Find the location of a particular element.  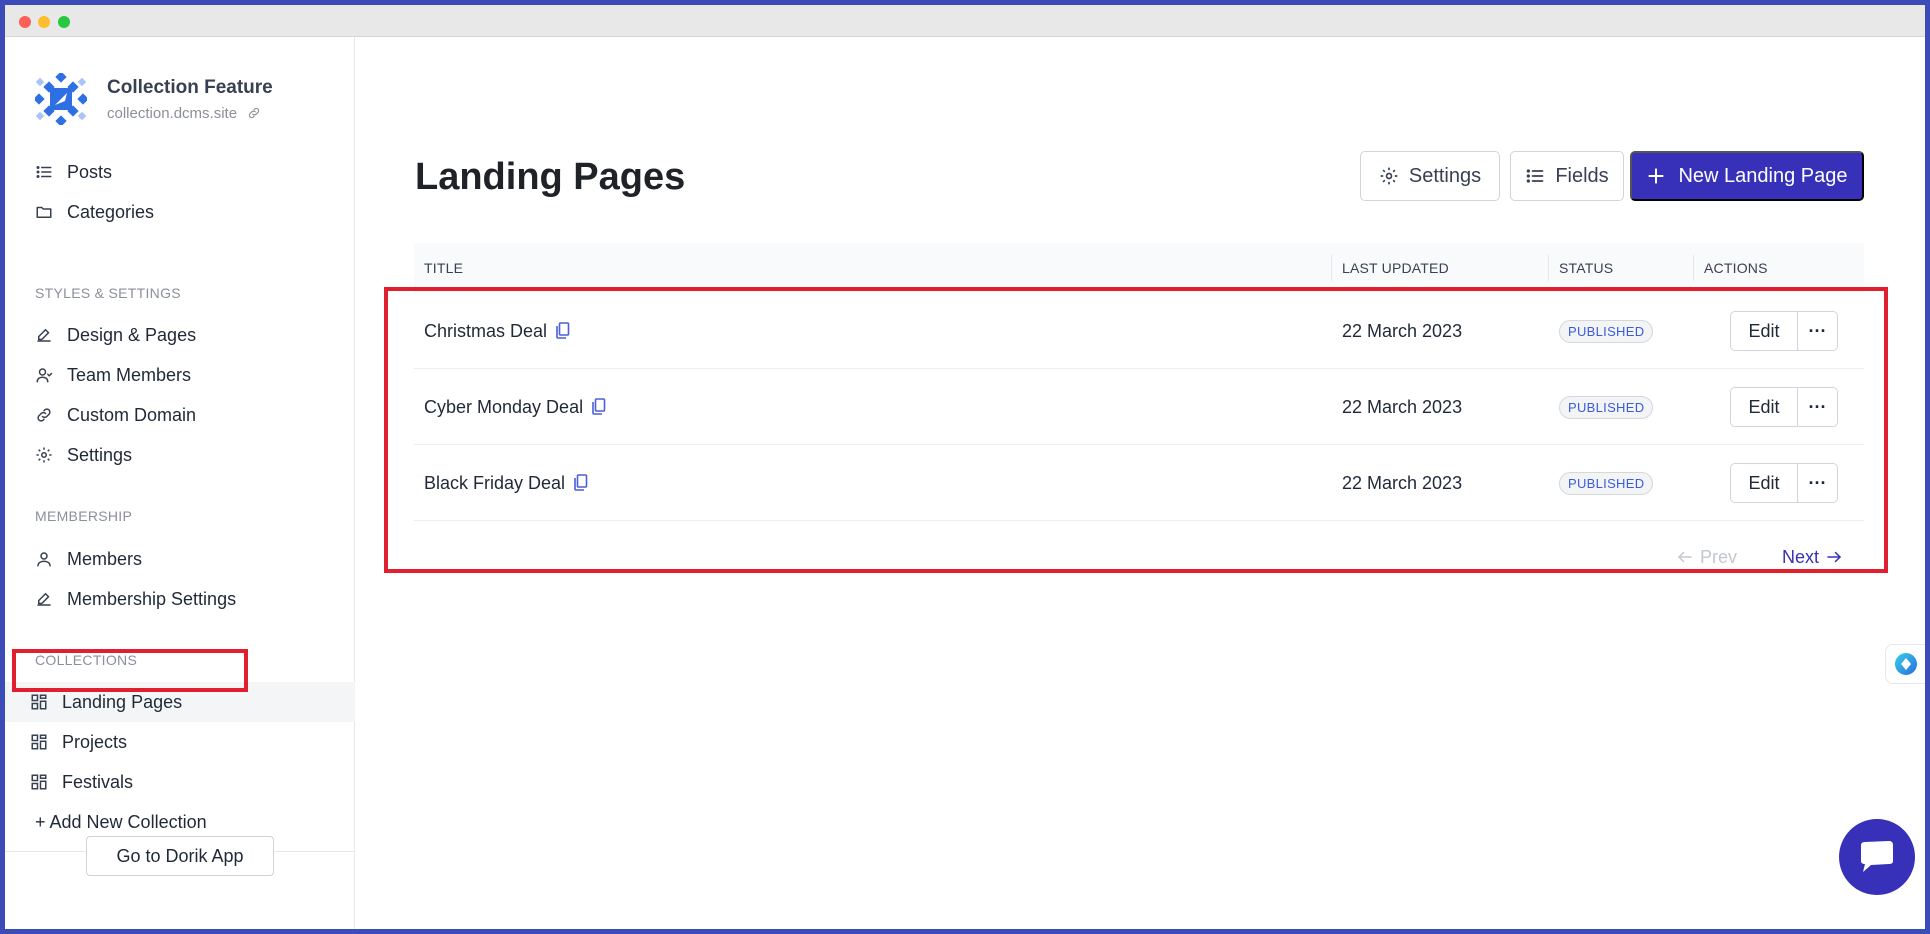

next-page-button: Next is located at coordinates (1815, 557).